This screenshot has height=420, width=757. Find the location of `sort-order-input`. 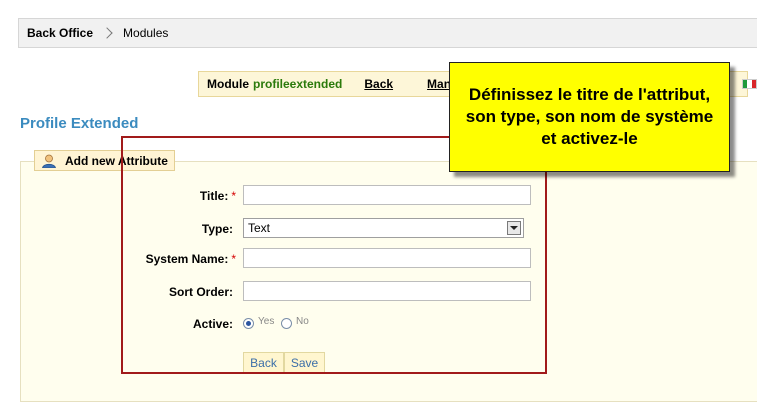

sort-order-input is located at coordinates (387, 291).